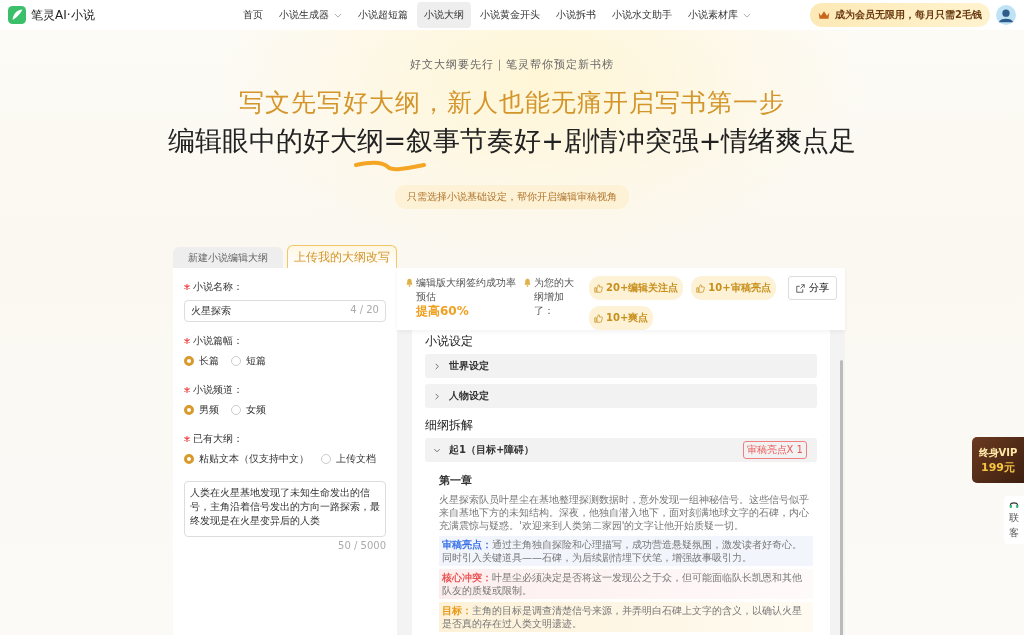  What do you see at coordinates (512, 103) in the screenshot?
I see `headline: 写文先写好大纲，新人也能无痛开启写书第一步` at bounding box center [512, 103].